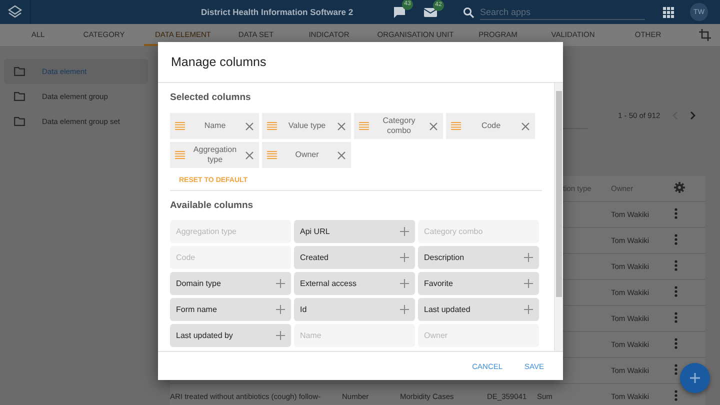 This screenshot has width=720, height=405. What do you see at coordinates (679, 187) in the screenshot?
I see `settings-icon` at bounding box center [679, 187].